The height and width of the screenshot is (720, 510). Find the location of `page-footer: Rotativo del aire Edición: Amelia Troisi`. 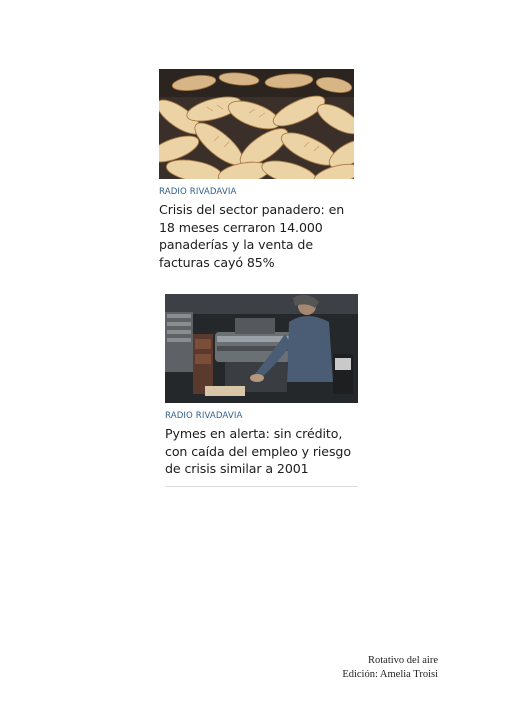

page-footer: Rotativo del aire Edición: Amelia Troisi is located at coordinates (390, 668).